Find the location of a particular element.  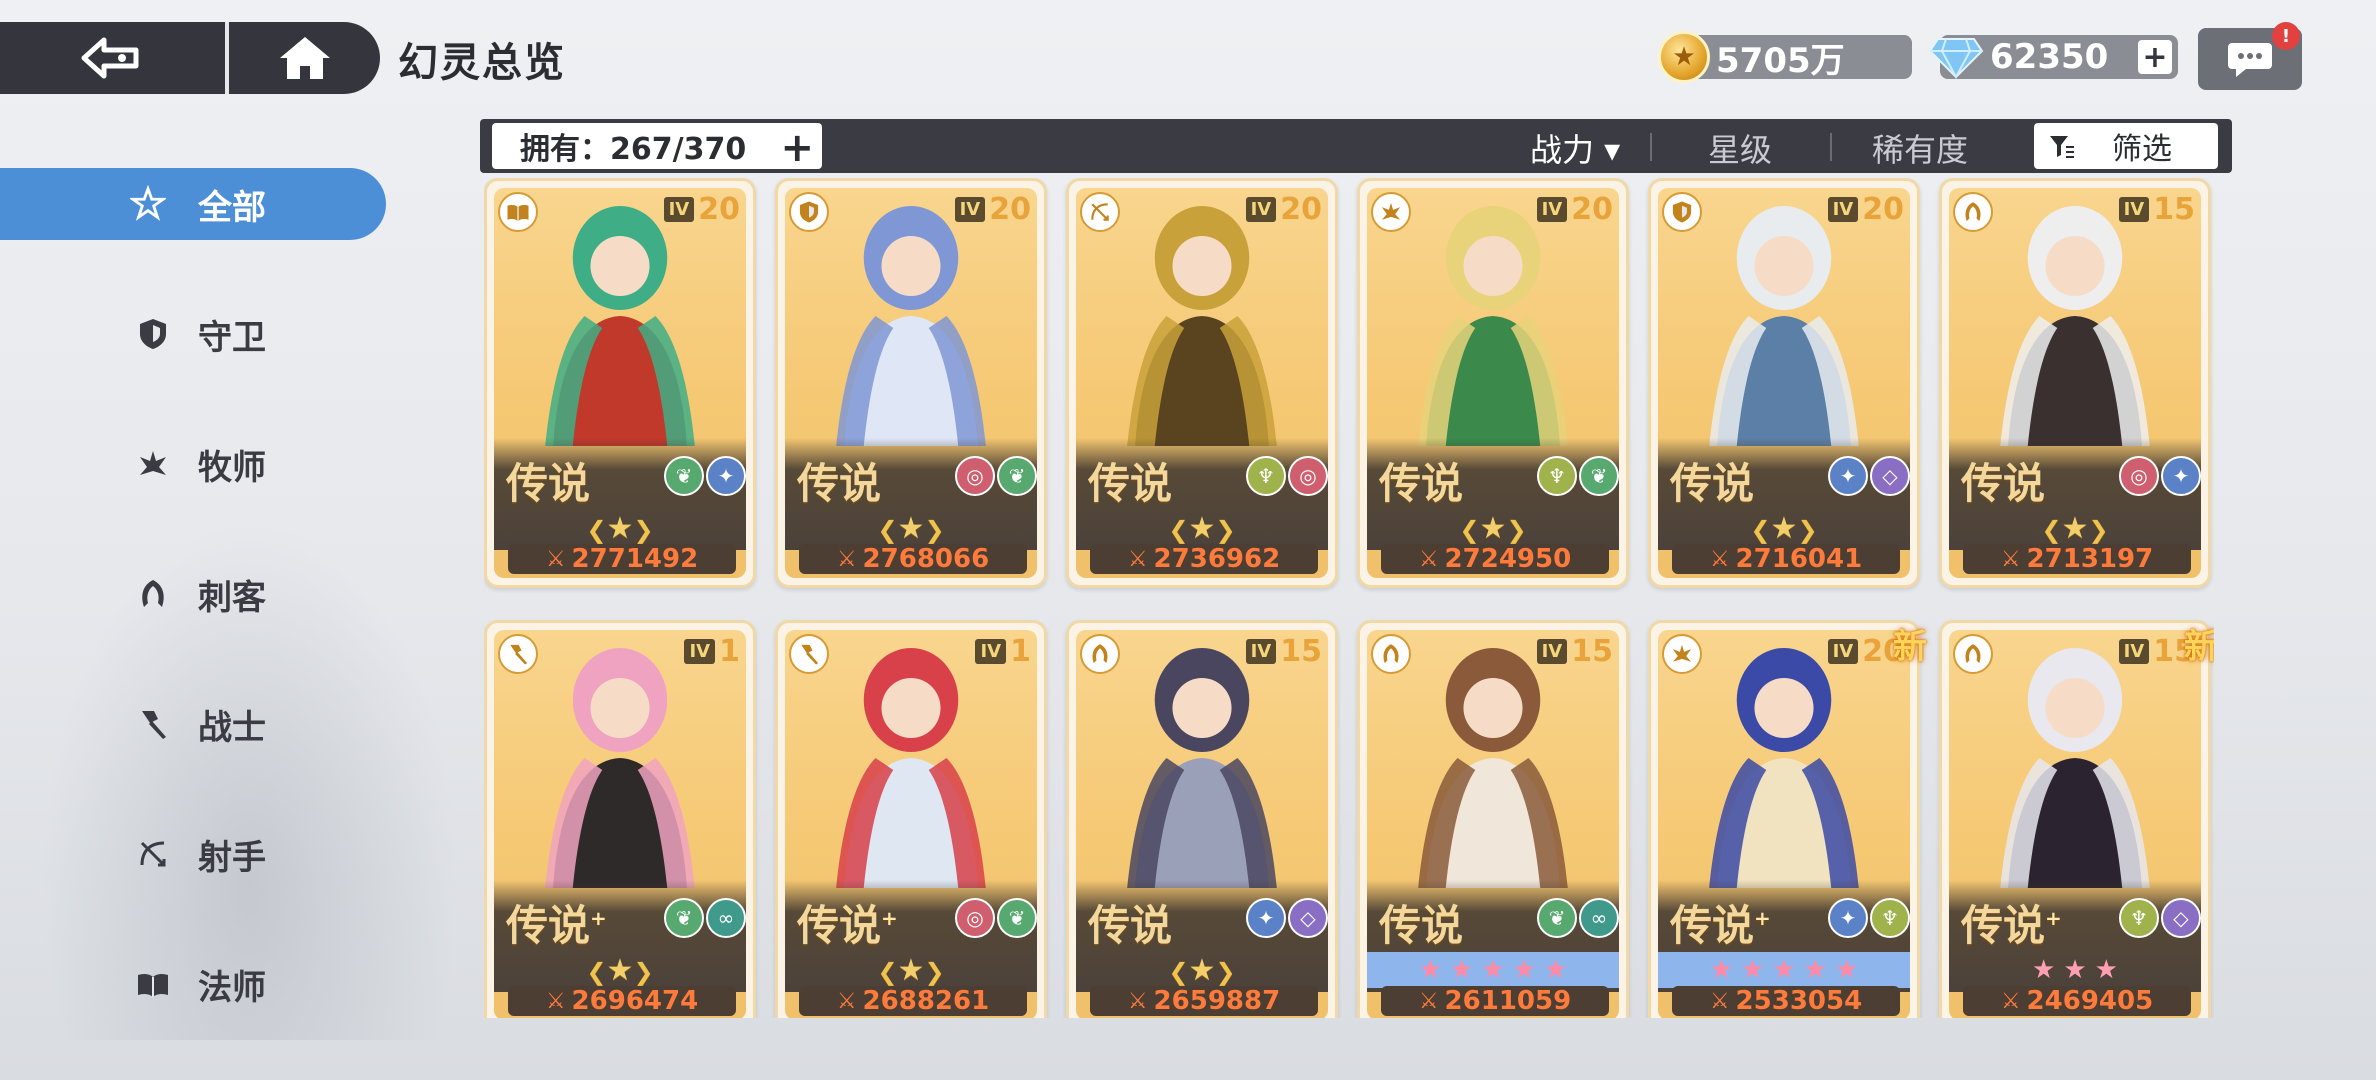

combat-power-value: 2696474 is located at coordinates (635, 1001).